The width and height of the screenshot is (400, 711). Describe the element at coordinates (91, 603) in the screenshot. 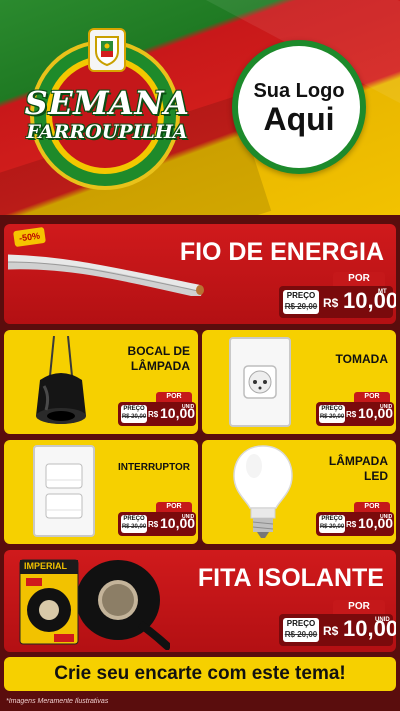

I see `insulating-tape-image: IMPERIAL` at that location.